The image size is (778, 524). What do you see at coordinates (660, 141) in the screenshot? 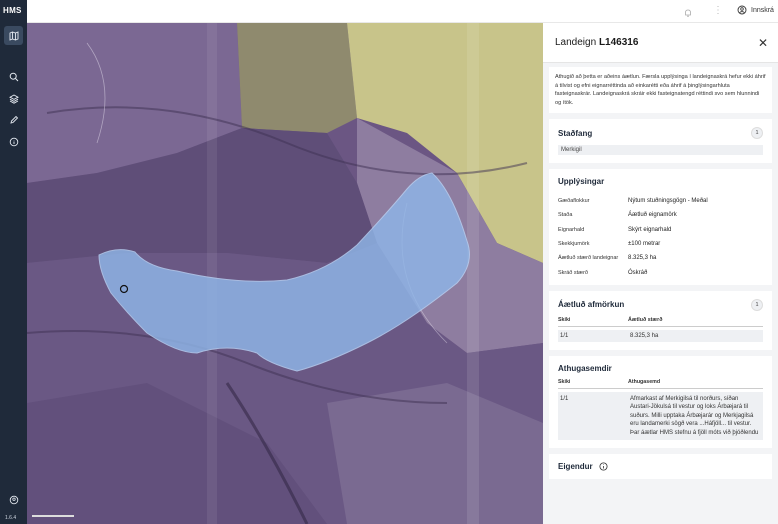
I see `address-card: Staðfang 1 Merkigil` at bounding box center [660, 141].